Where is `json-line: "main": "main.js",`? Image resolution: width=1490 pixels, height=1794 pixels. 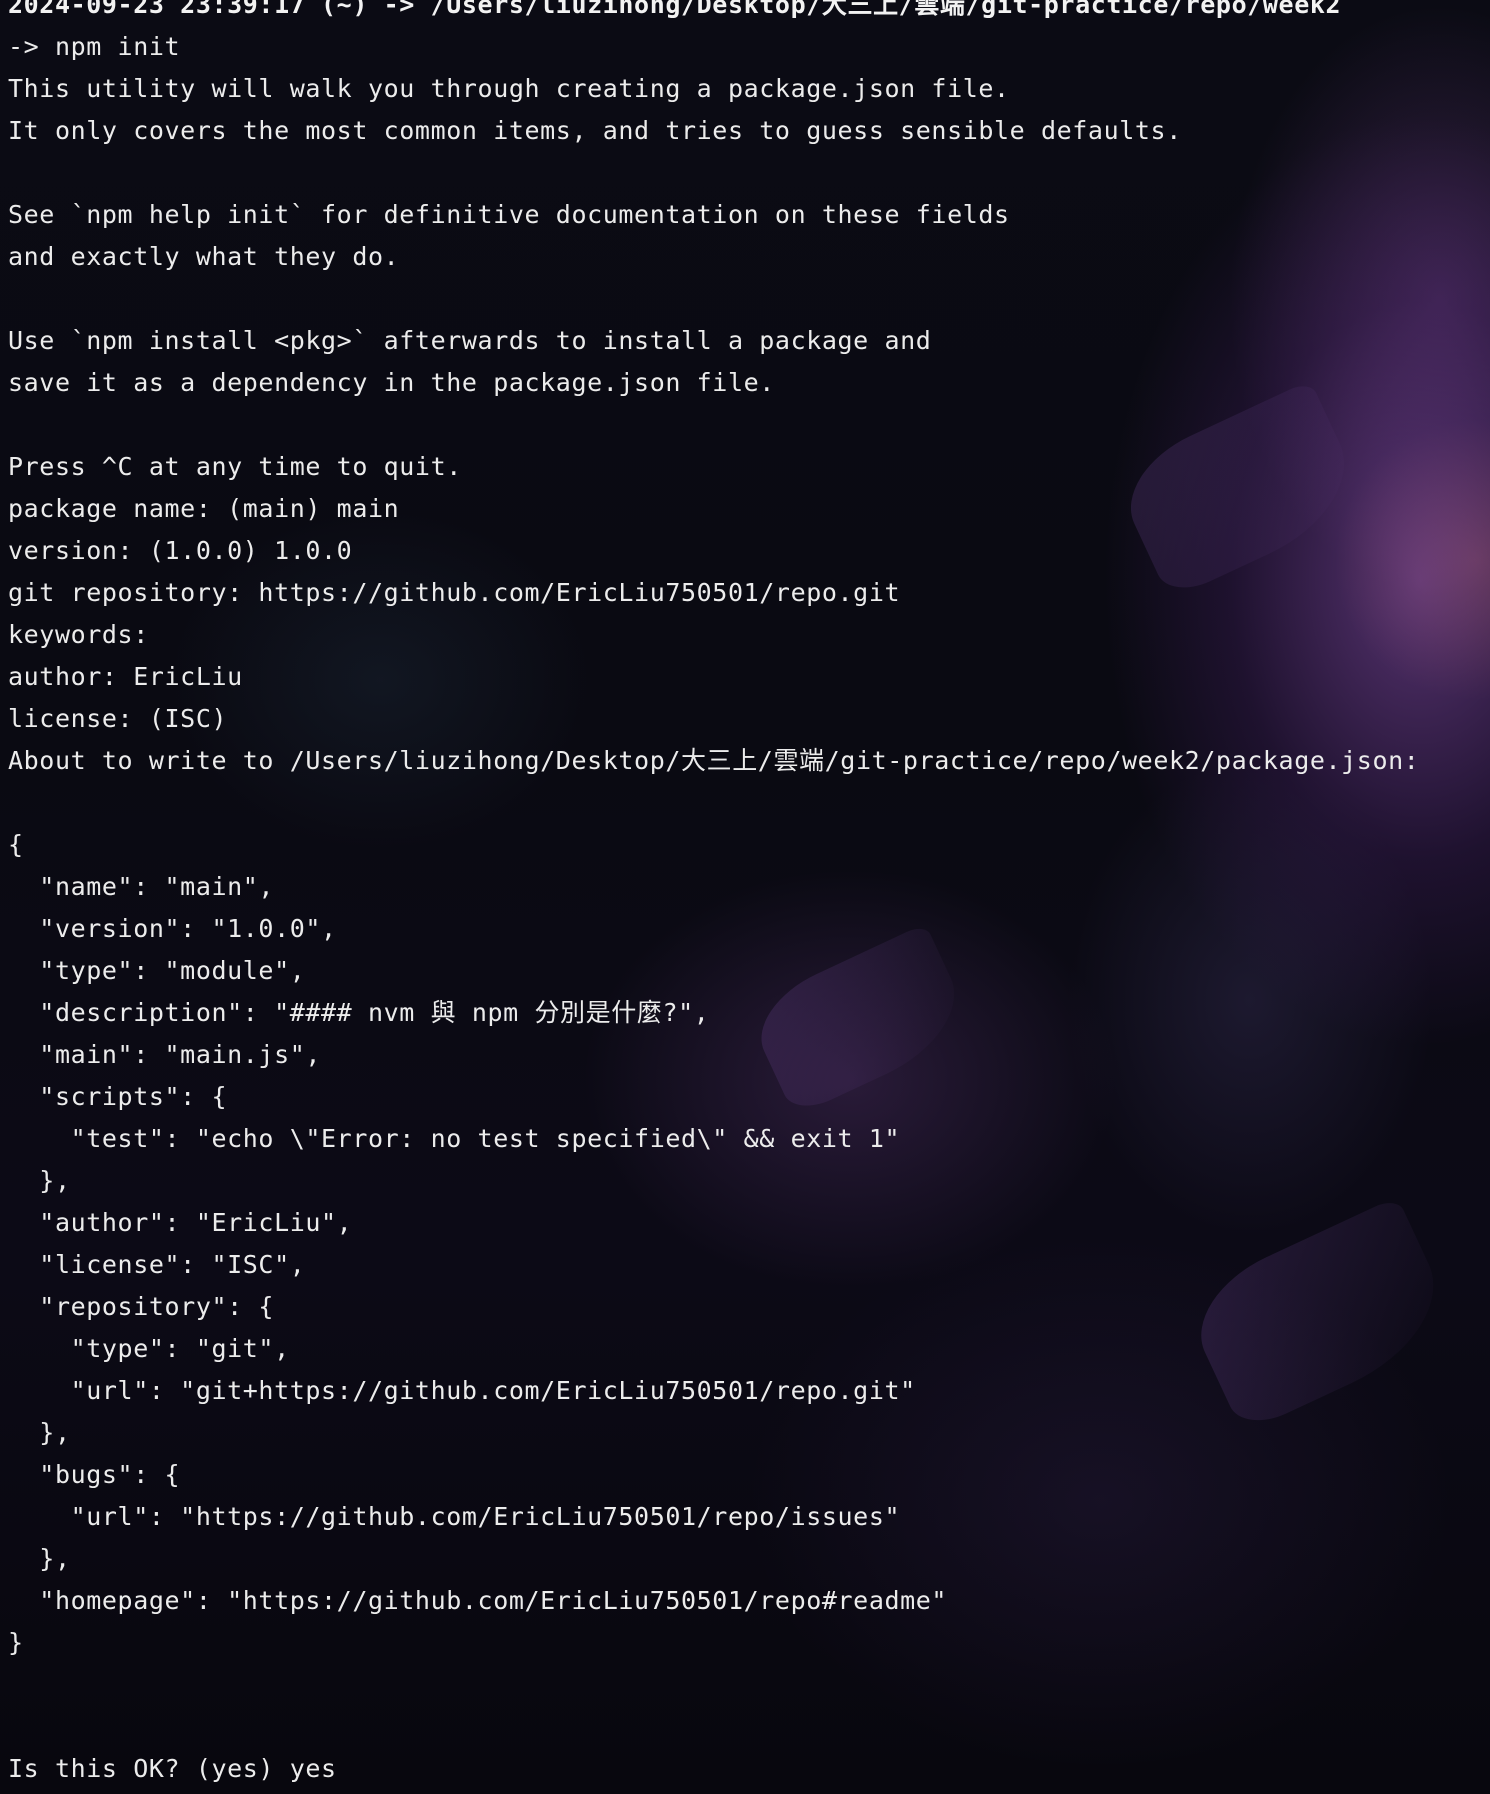 json-line: "main": "main.js", is located at coordinates (165, 1054).